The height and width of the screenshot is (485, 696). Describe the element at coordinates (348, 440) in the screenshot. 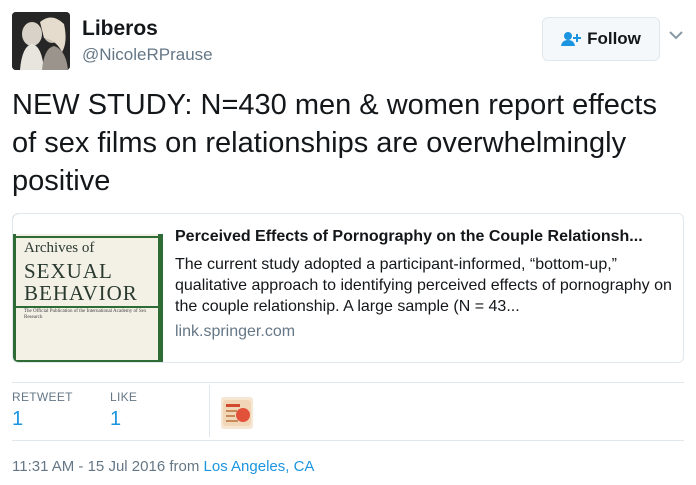

I see `stats-bottom-divider` at that location.